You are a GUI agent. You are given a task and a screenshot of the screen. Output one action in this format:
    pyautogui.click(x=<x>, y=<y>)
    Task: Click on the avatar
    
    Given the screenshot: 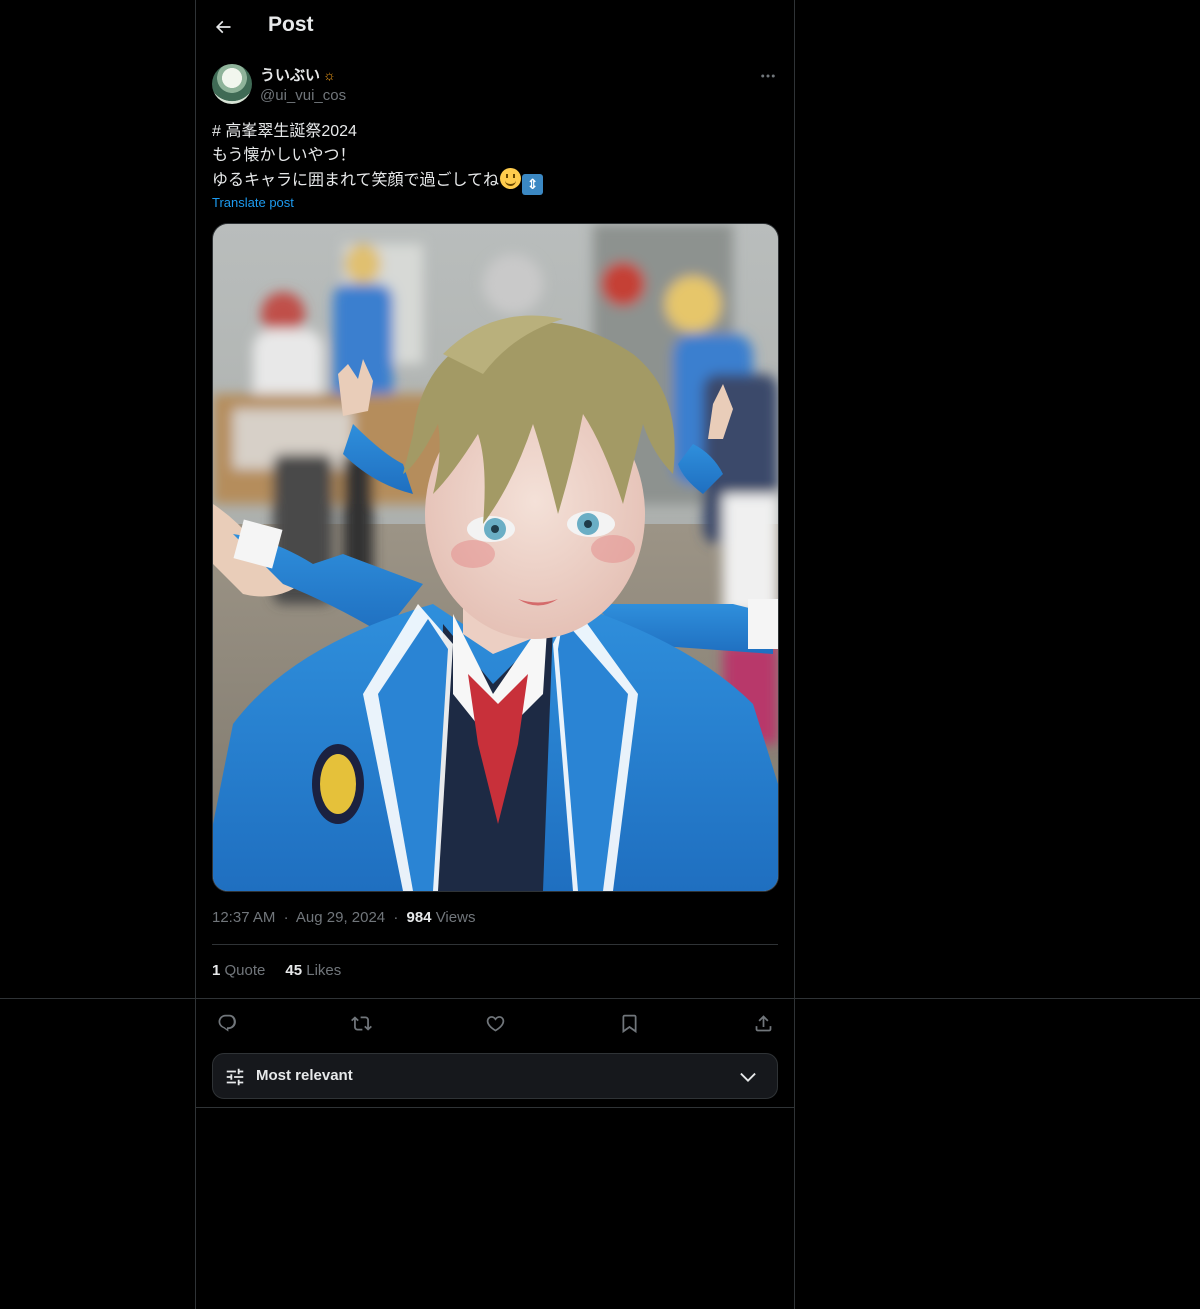 What is the action you would take?
    pyautogui.click(x=232, y=84)
    